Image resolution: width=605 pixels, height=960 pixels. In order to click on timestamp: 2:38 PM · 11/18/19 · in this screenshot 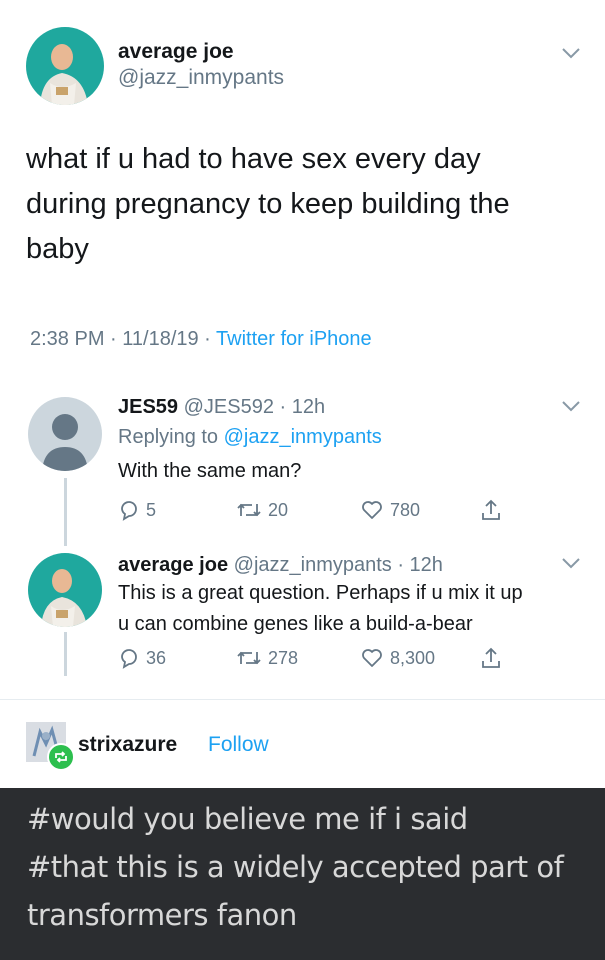, I will do `click(123, 339)`.